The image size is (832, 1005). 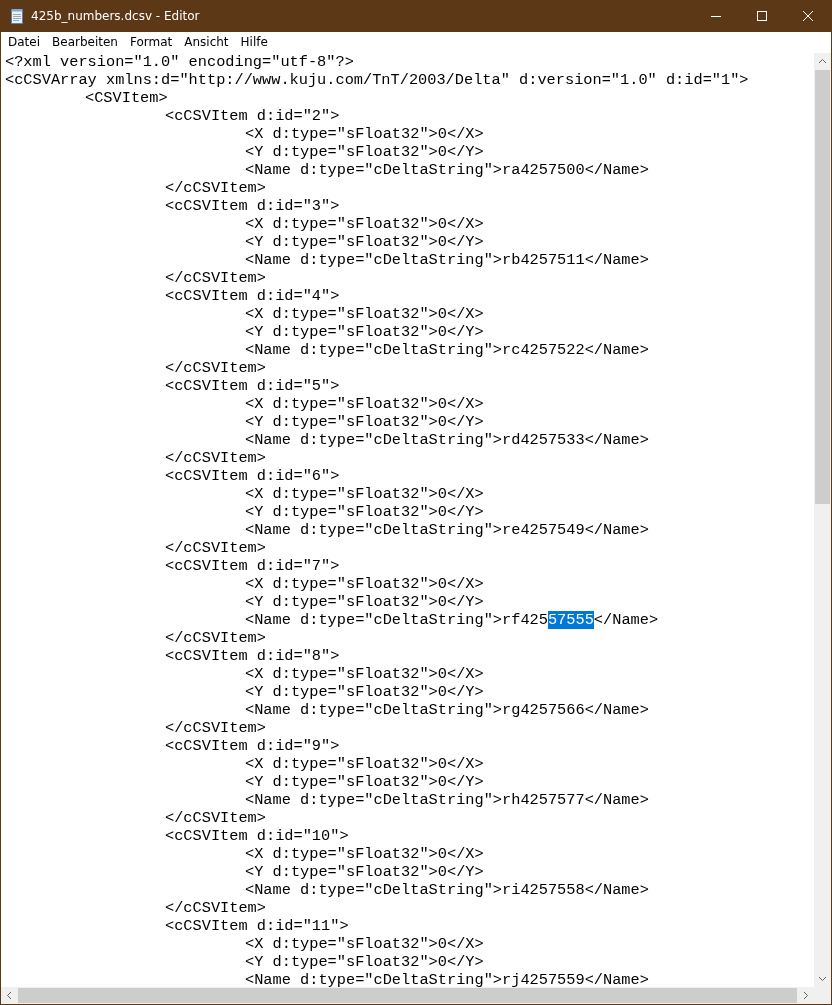 I want to click on code-text: <cCSVItem d:id="2">, so click(x=252, y=116).